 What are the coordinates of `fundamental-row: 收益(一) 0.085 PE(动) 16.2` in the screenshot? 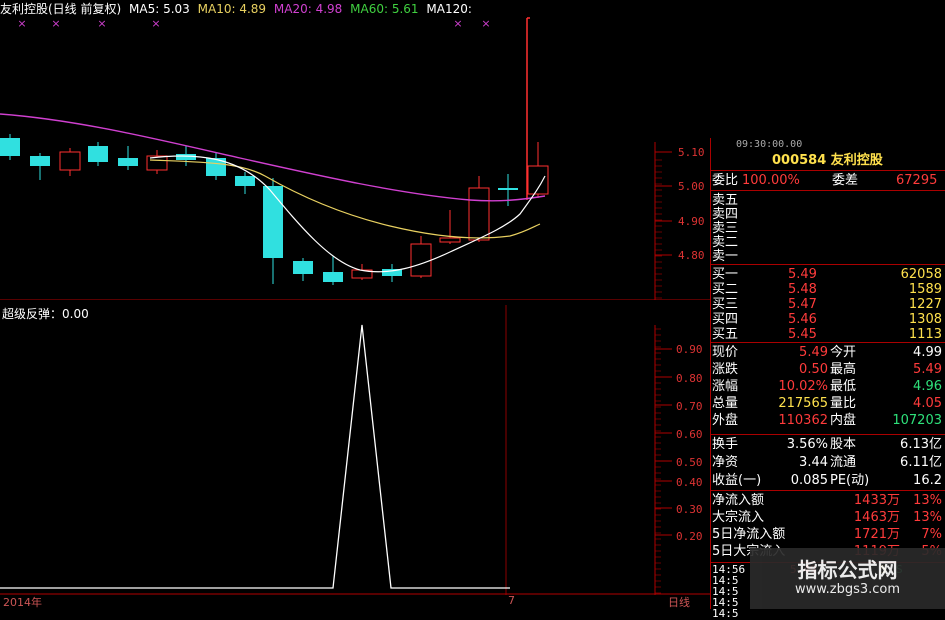 It's located at (827, 481).